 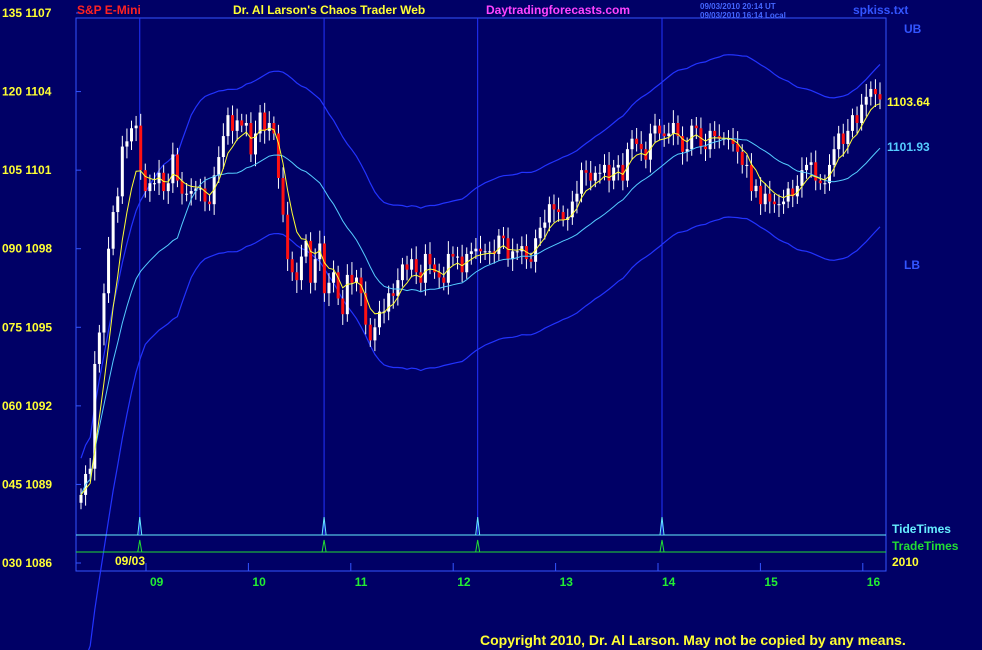 I want to click on x-tick-label: 11, so click(x=361, y=582).